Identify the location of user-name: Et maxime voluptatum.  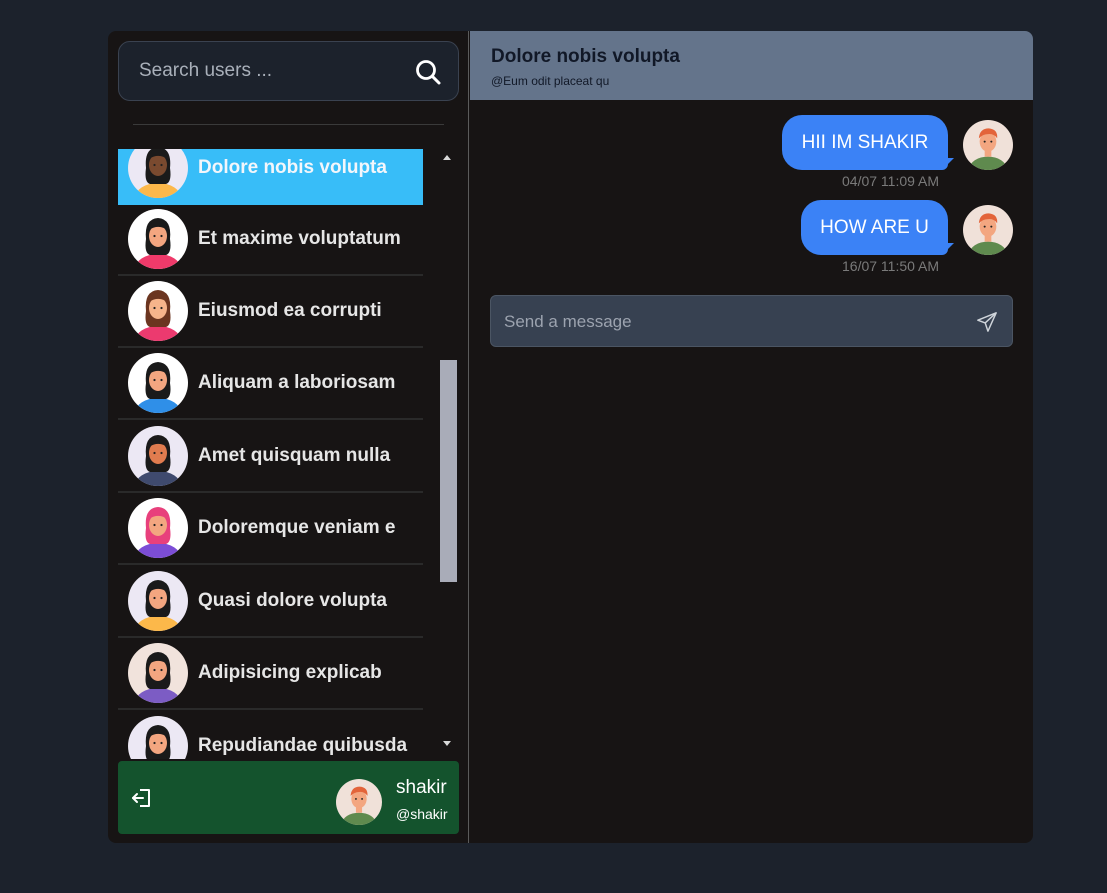
(299, 238).